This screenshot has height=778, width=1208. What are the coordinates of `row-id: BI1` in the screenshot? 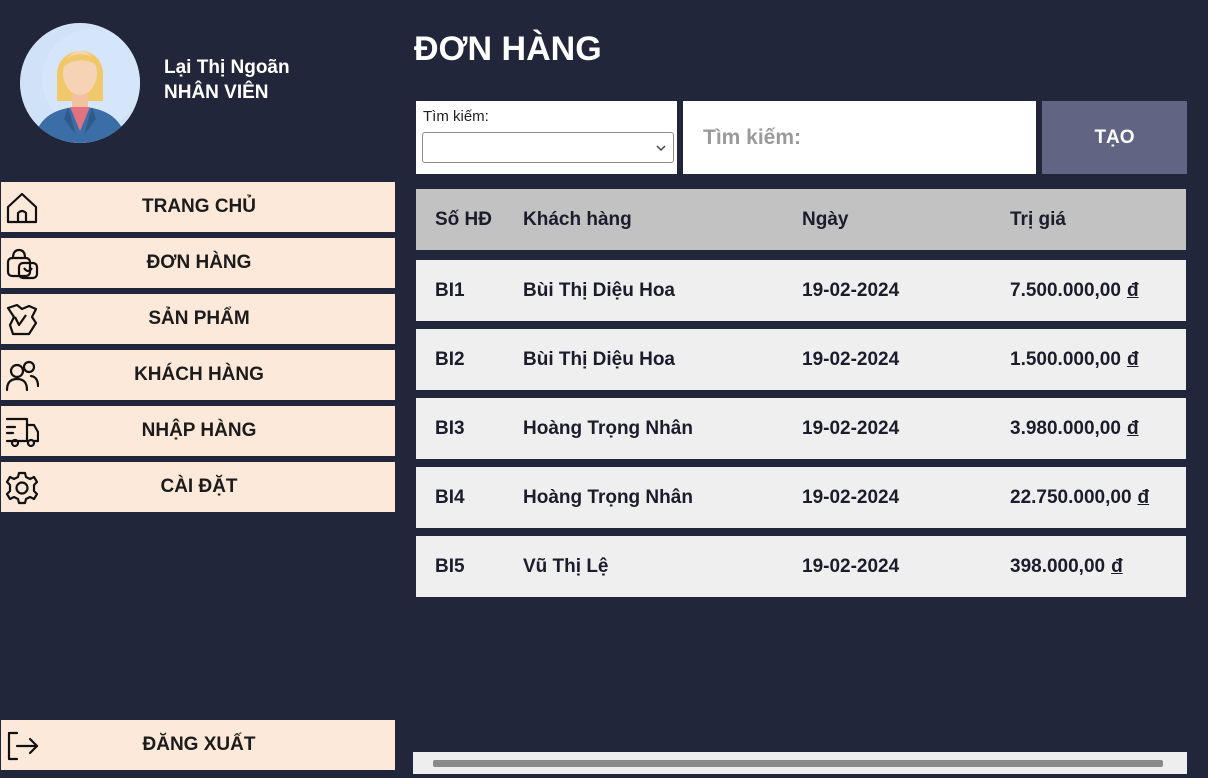 It's located at (450, 290).